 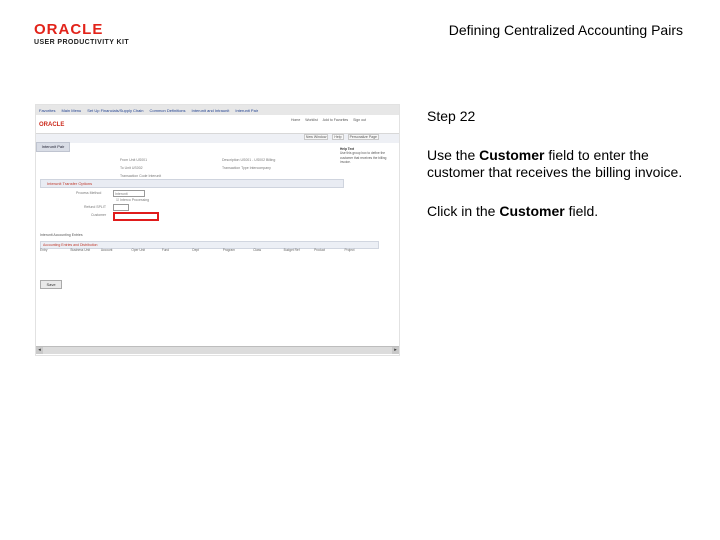 I want to click on app-logo: ORACLE, so click(x=52, y=125).